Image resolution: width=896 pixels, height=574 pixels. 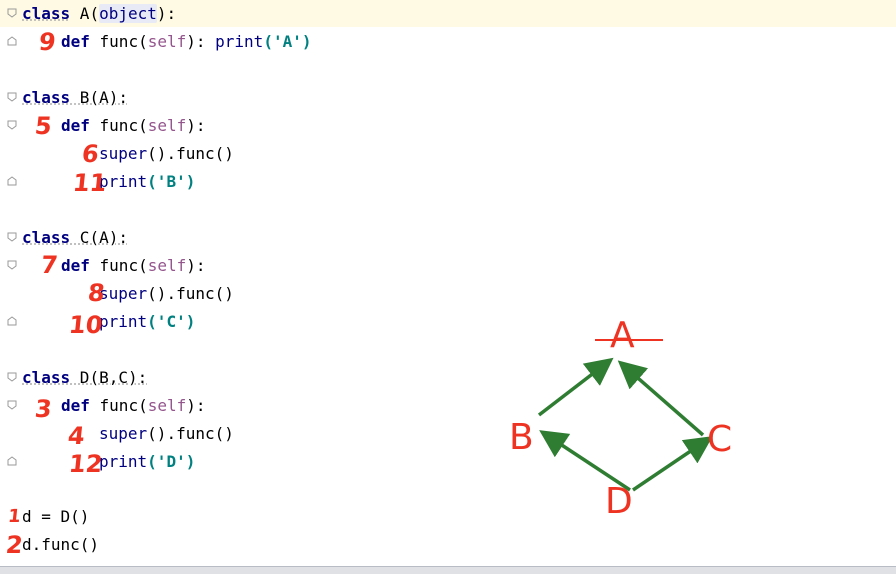 What do you see at coordinates (575, 387) in the screenshot?
I see `arrow-b-to-a` at bounding box center [575, 387].